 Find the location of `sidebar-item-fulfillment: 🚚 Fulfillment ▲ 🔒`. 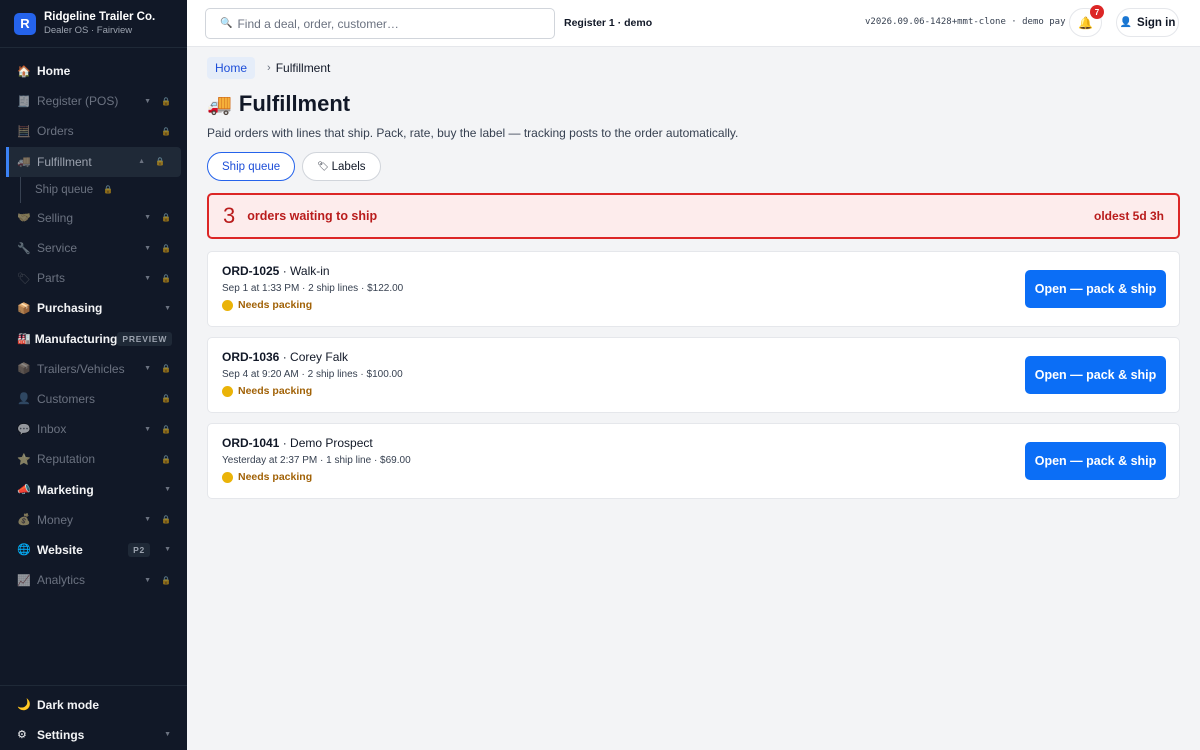

sidebar-item-fulfillment: 🚚 Fulfillment ▲ 🔒 is located at coordinates (93, 161).